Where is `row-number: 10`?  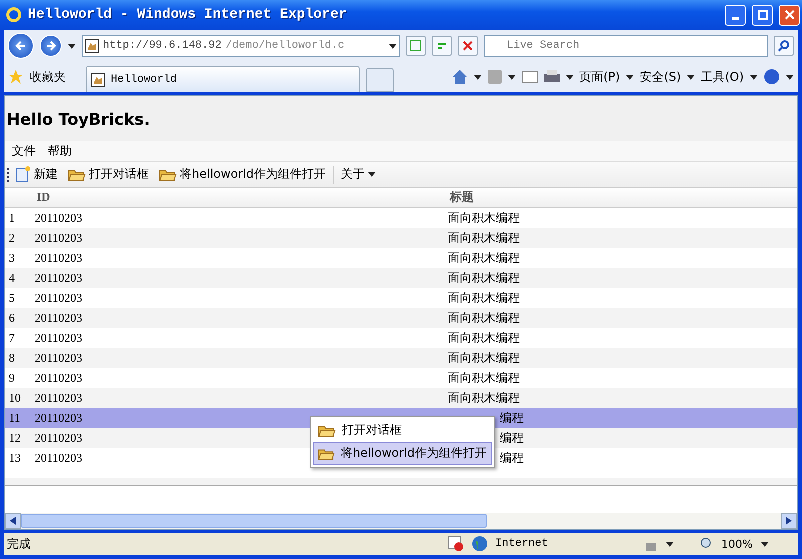
row-number: 10 is located at coordinates (15, 398).